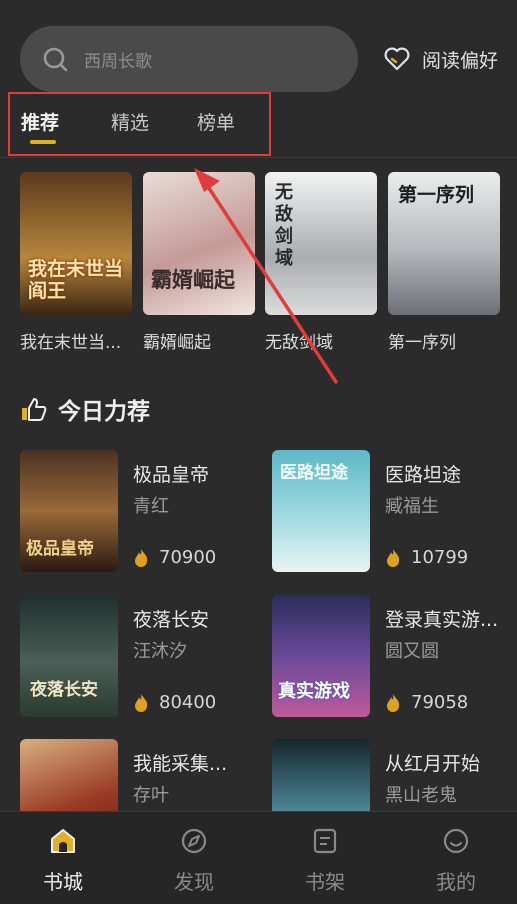 This screenshot has height=904, width=517. What do you see at coordinates (160, 651) in the screenshot?
I see `book-author: 汪沐汐` at bounding box center [160, 651].